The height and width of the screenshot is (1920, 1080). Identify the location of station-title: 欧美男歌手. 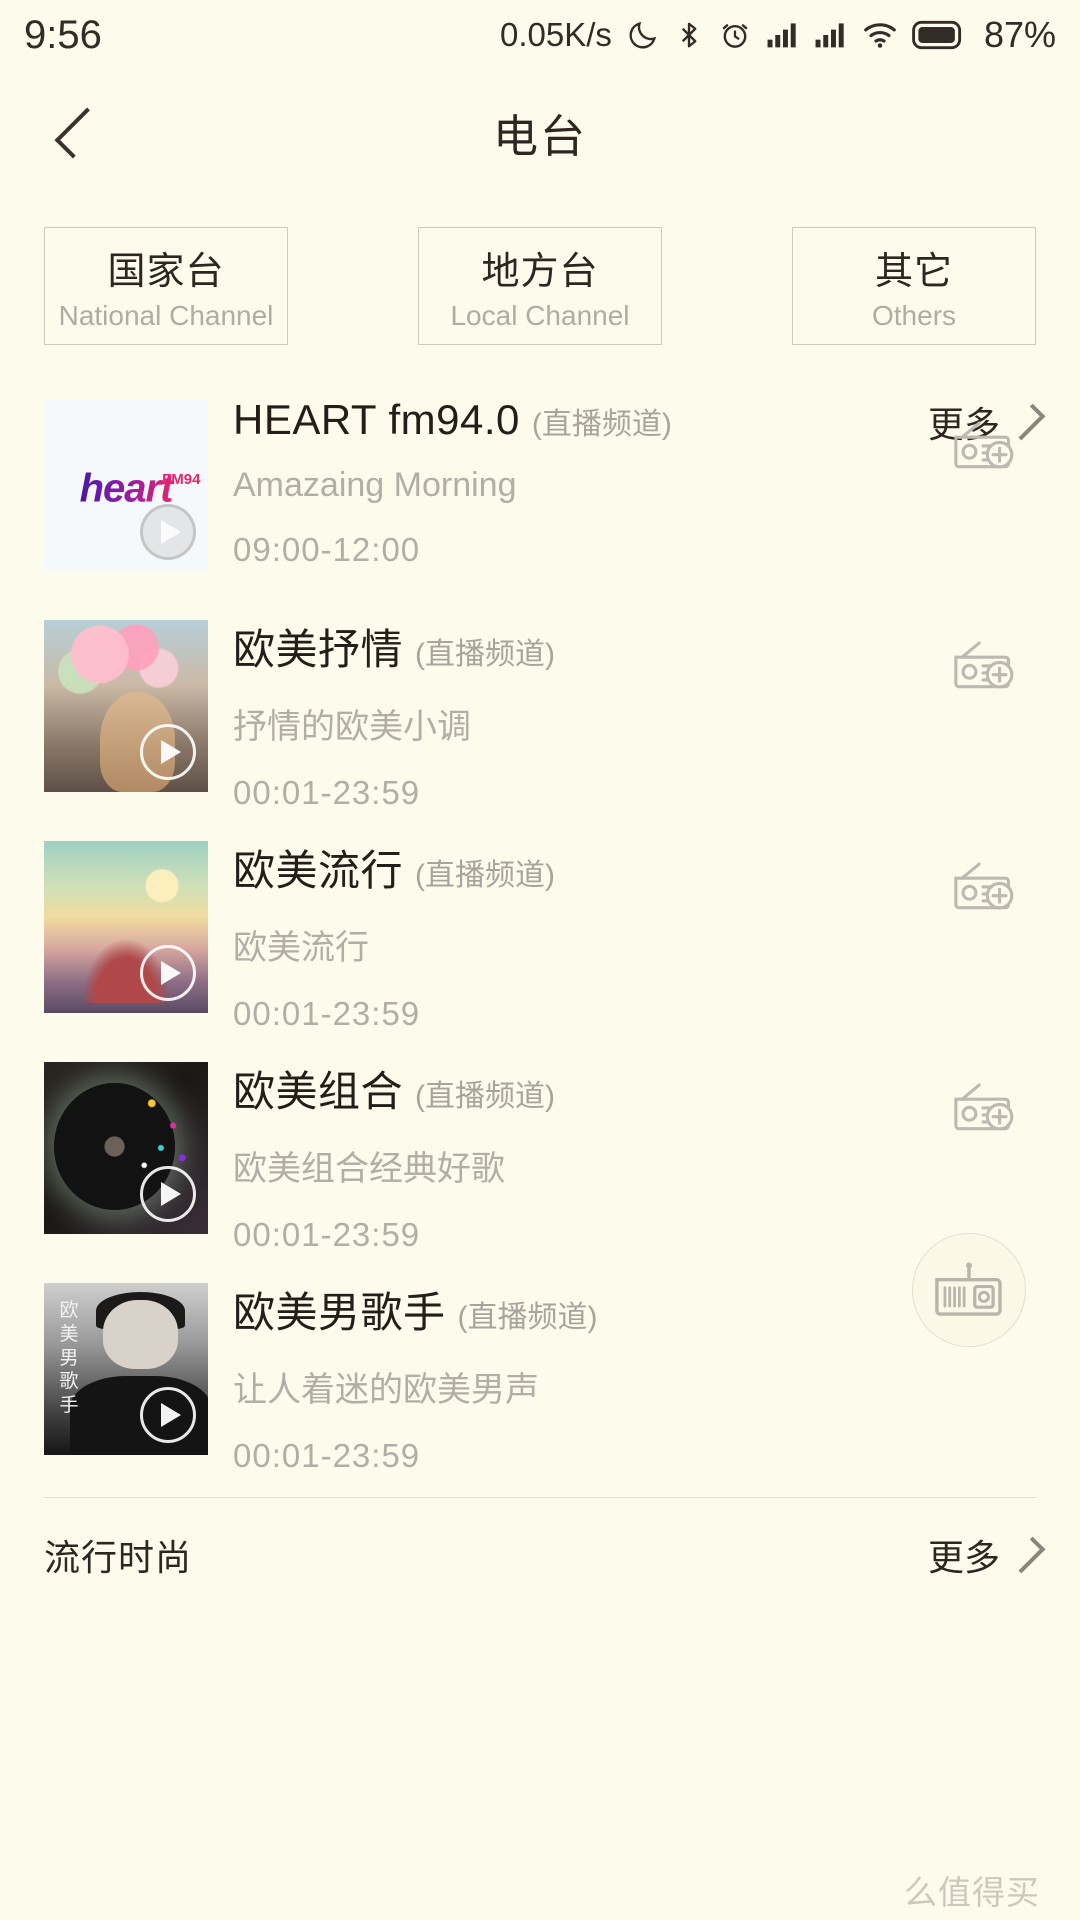
(339, 1312).